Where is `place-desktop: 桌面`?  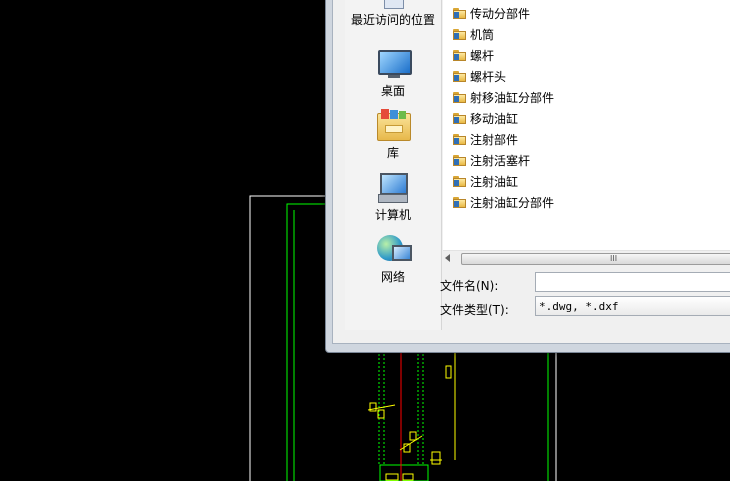
place-desktop: 桌面 is located at coordinates (393, 72).